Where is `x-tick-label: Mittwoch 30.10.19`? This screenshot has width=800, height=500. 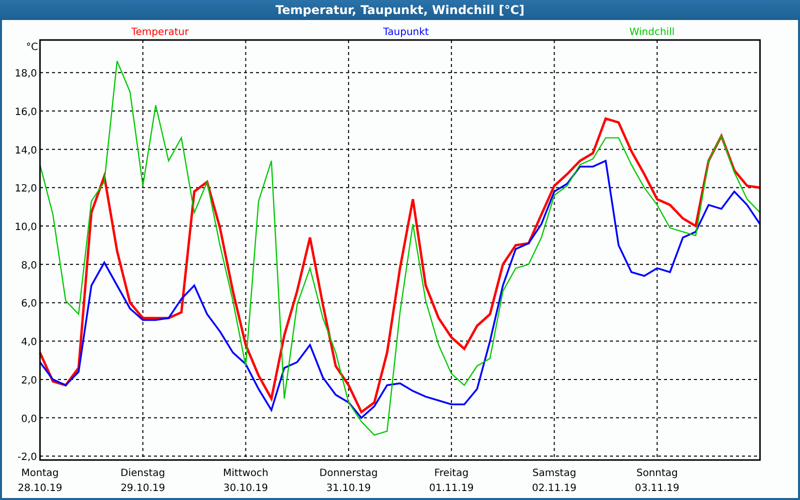 x-tick-label: Mittwoch 30.10.19 is located at coordinates (245, 481).